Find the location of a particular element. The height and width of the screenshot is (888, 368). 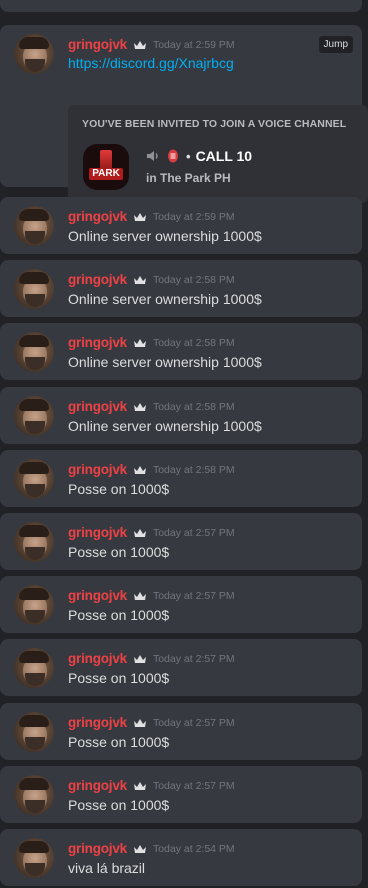

server-icon-word: PARK is located at coordinates (106, 174).